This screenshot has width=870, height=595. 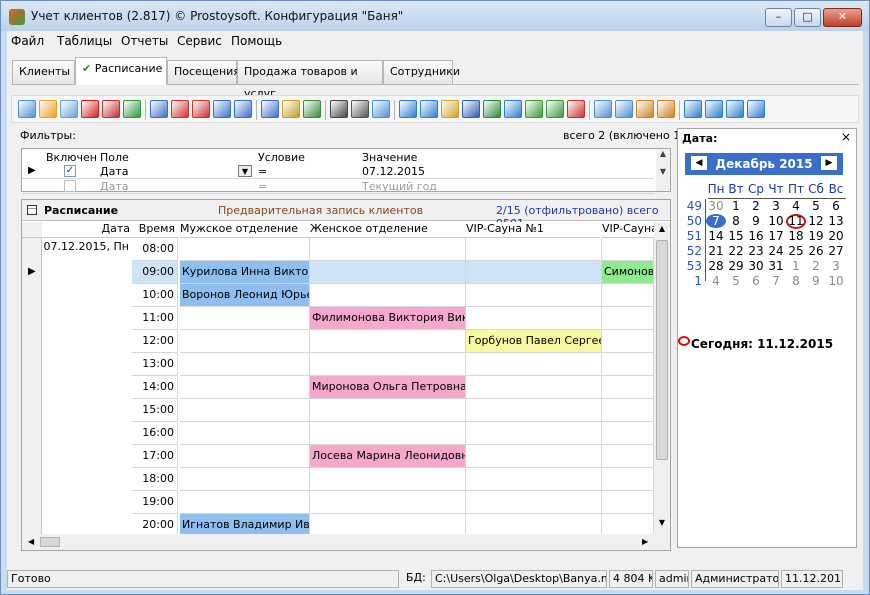 What do you see at coordinates (662, 522) in the screenshot?
I see `scroll-down-icon: ▼` at bounding box center [662, 522].